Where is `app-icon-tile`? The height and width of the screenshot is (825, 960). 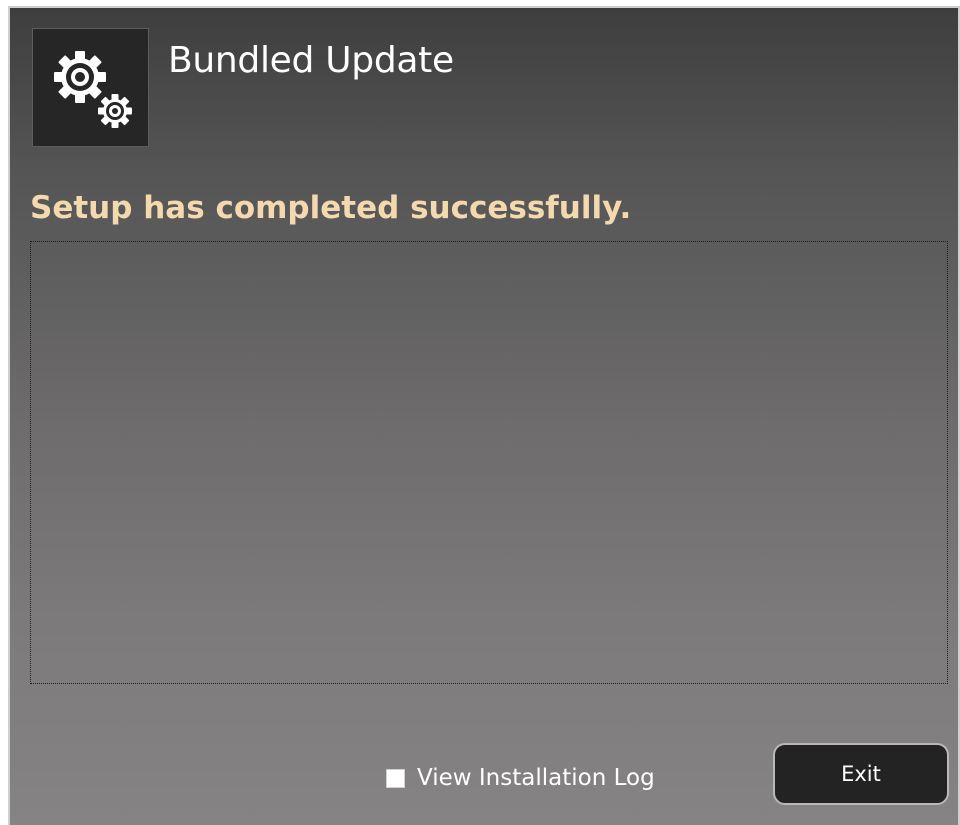
app-icon-tile is located at coordinates (90, 87).